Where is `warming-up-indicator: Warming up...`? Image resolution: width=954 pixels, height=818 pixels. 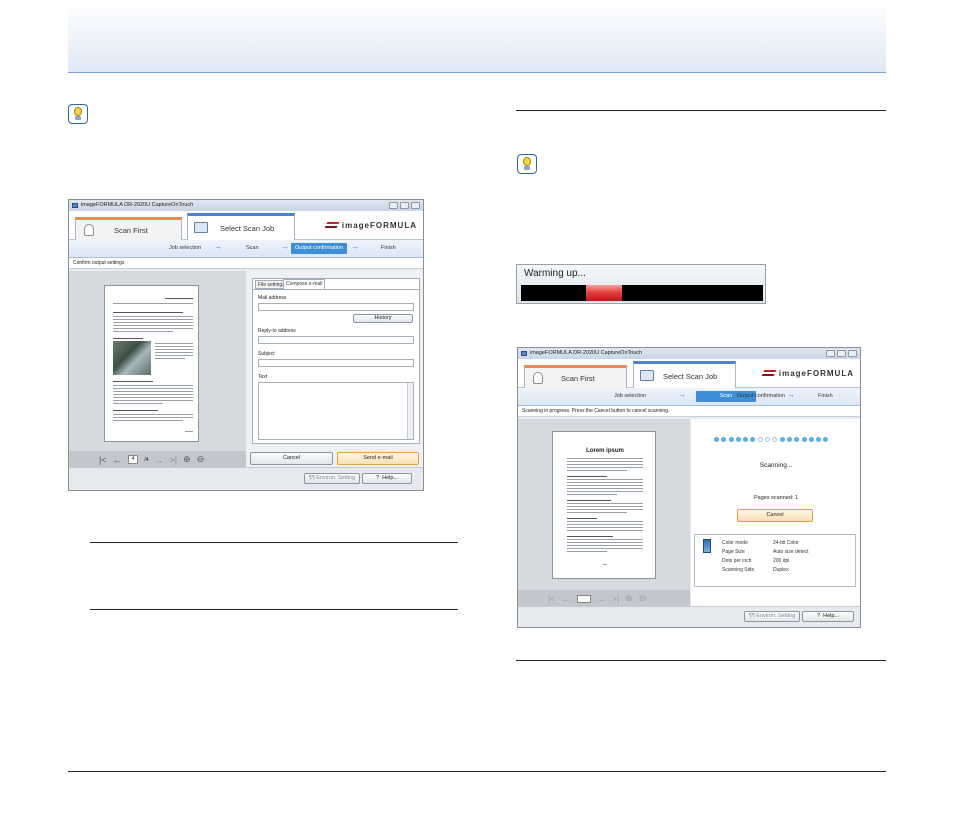
warming-up-indicator: Warming up... is located at coordinates (641, 284).